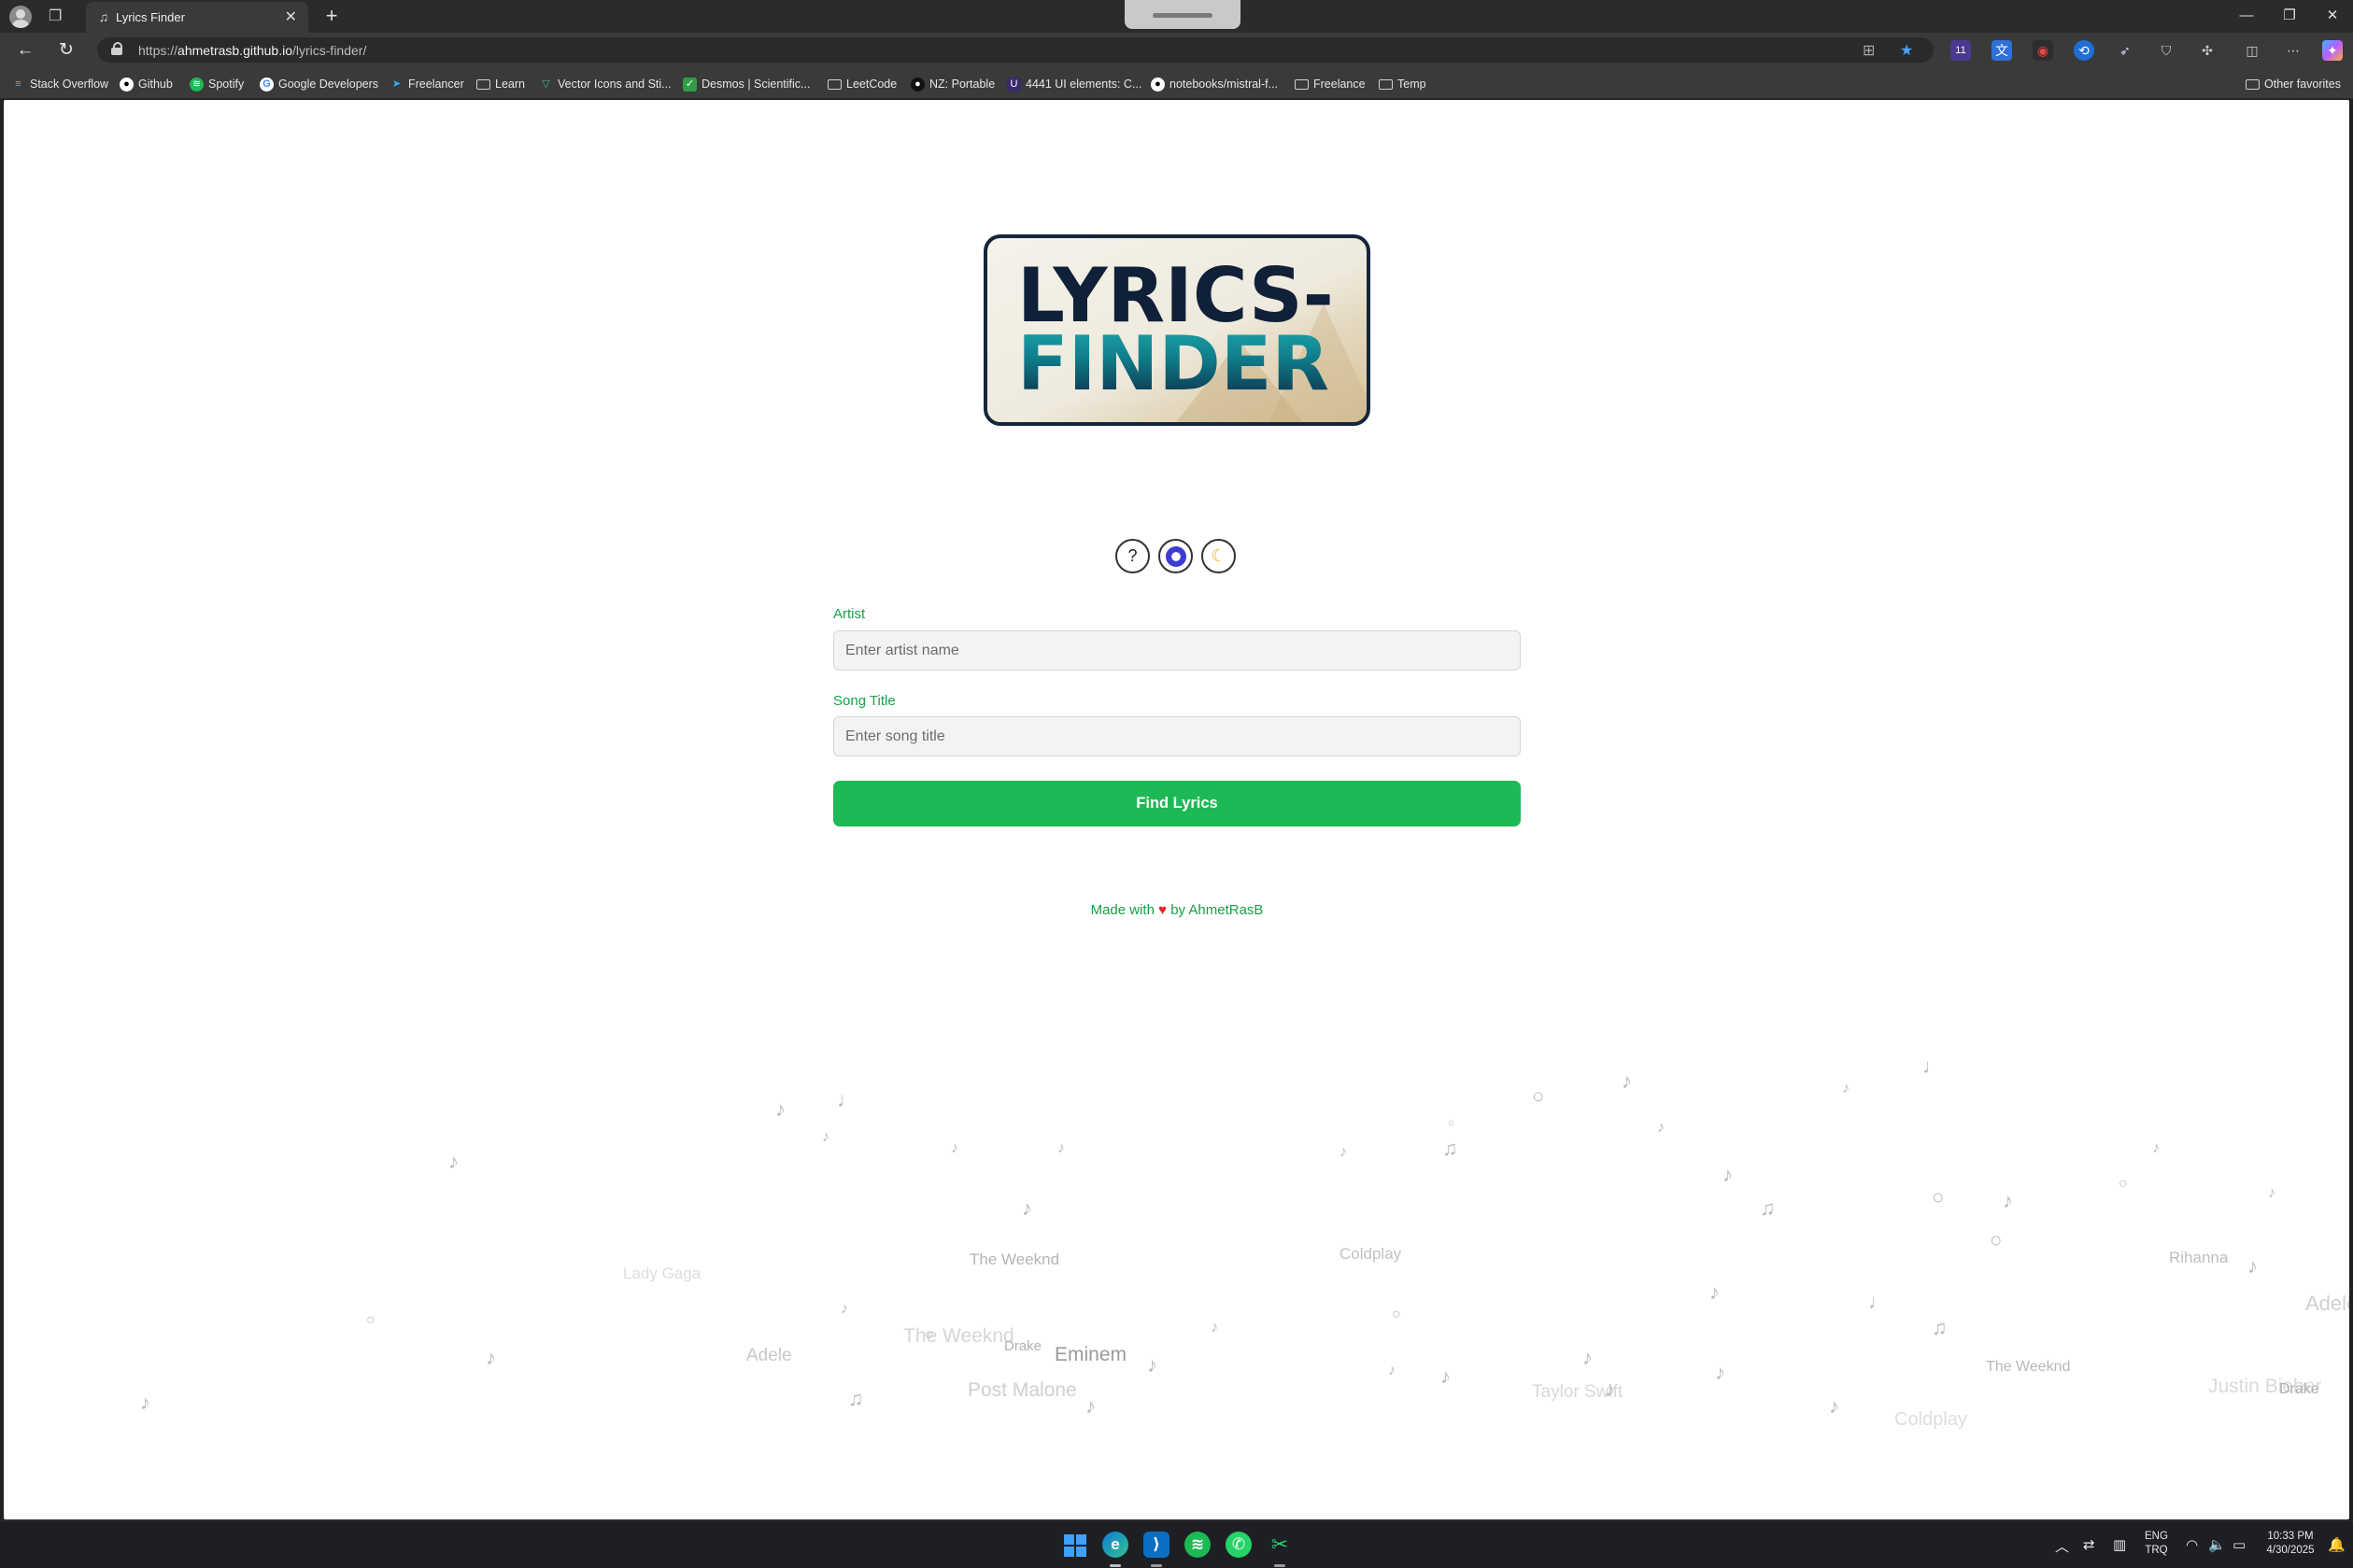  What do you see at coordinates (1906, 50) in the screenshot?
I see `favorite-star-icon: ★` at bounding box center [1906, 50].